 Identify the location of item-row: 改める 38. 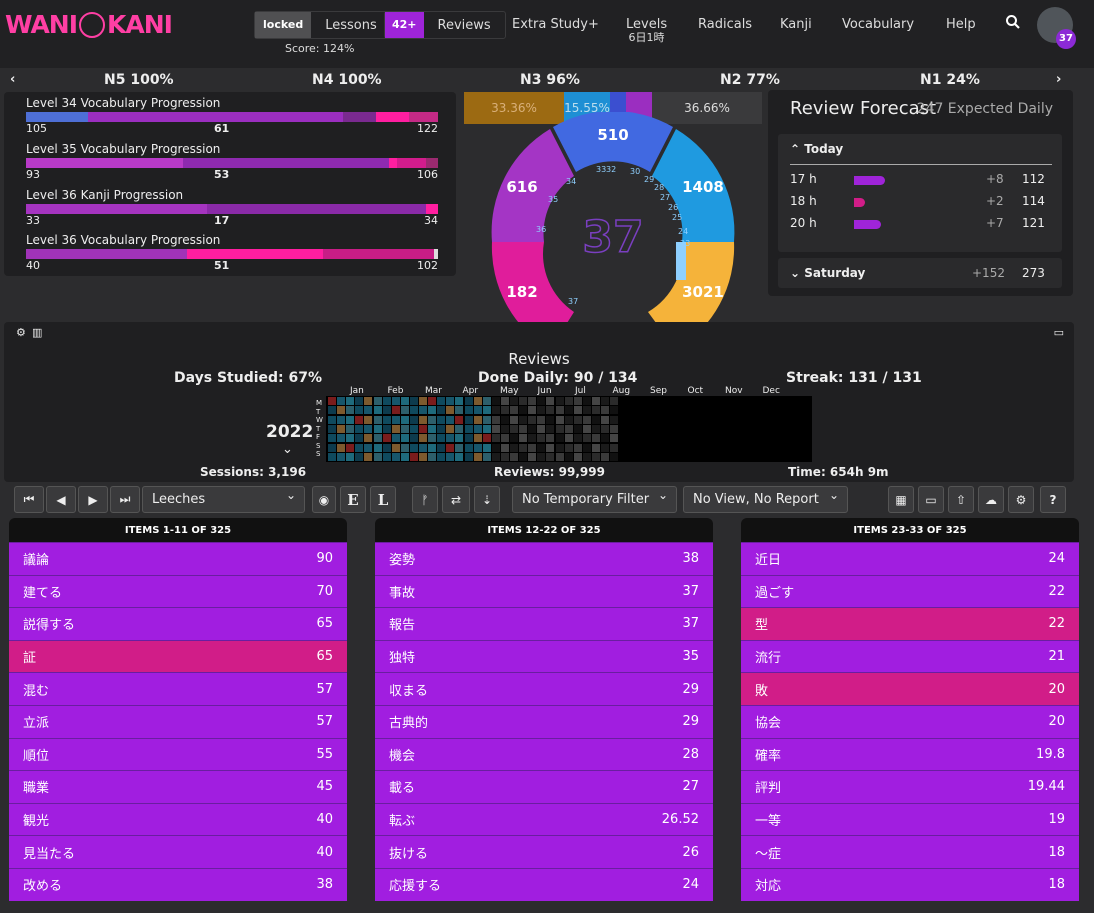
(178, 884).